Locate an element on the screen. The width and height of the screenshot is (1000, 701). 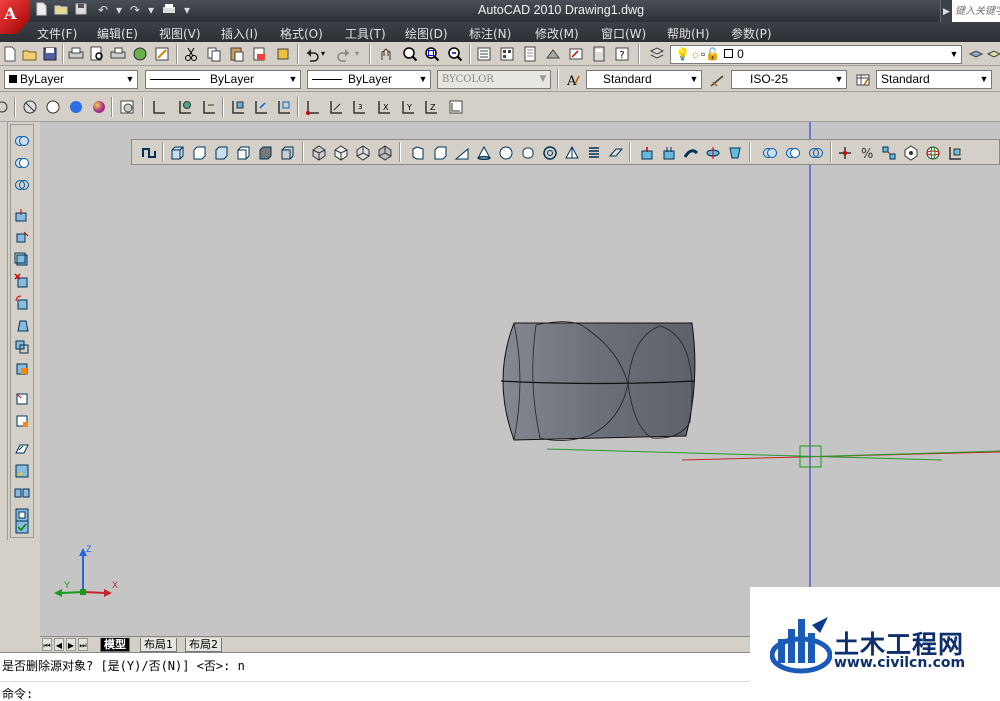
flatshot-icon is located at coordinates (30, 106).